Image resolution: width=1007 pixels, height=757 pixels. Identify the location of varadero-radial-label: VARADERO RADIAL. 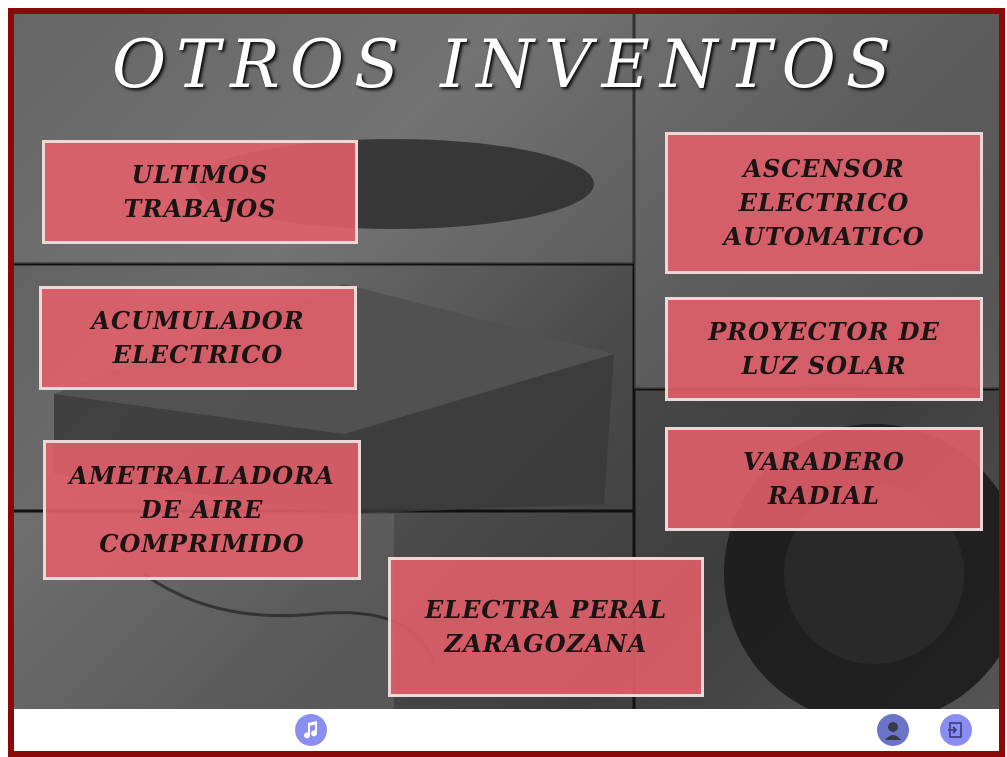
(824, 478).